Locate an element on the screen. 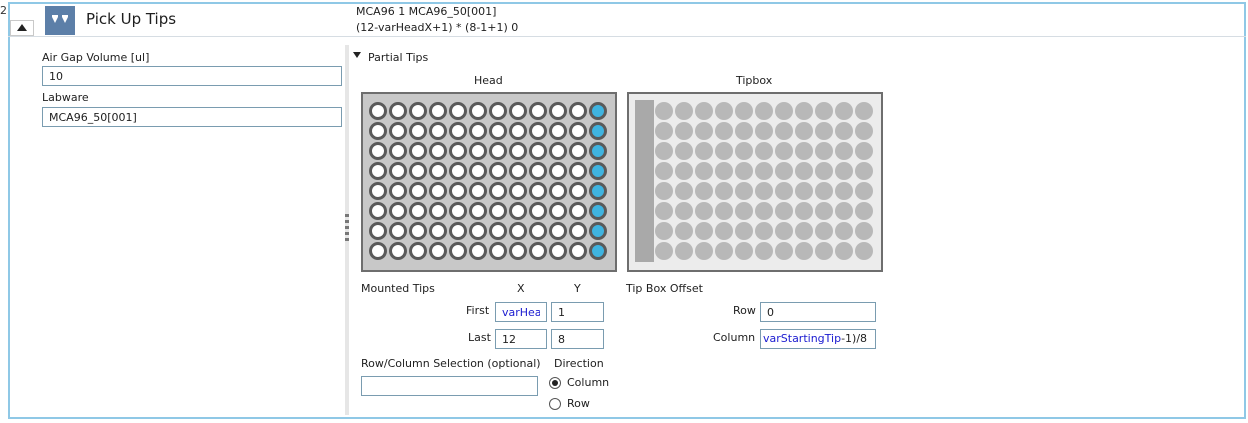  direction-column-label: Column is located at coordinates (588, 382).